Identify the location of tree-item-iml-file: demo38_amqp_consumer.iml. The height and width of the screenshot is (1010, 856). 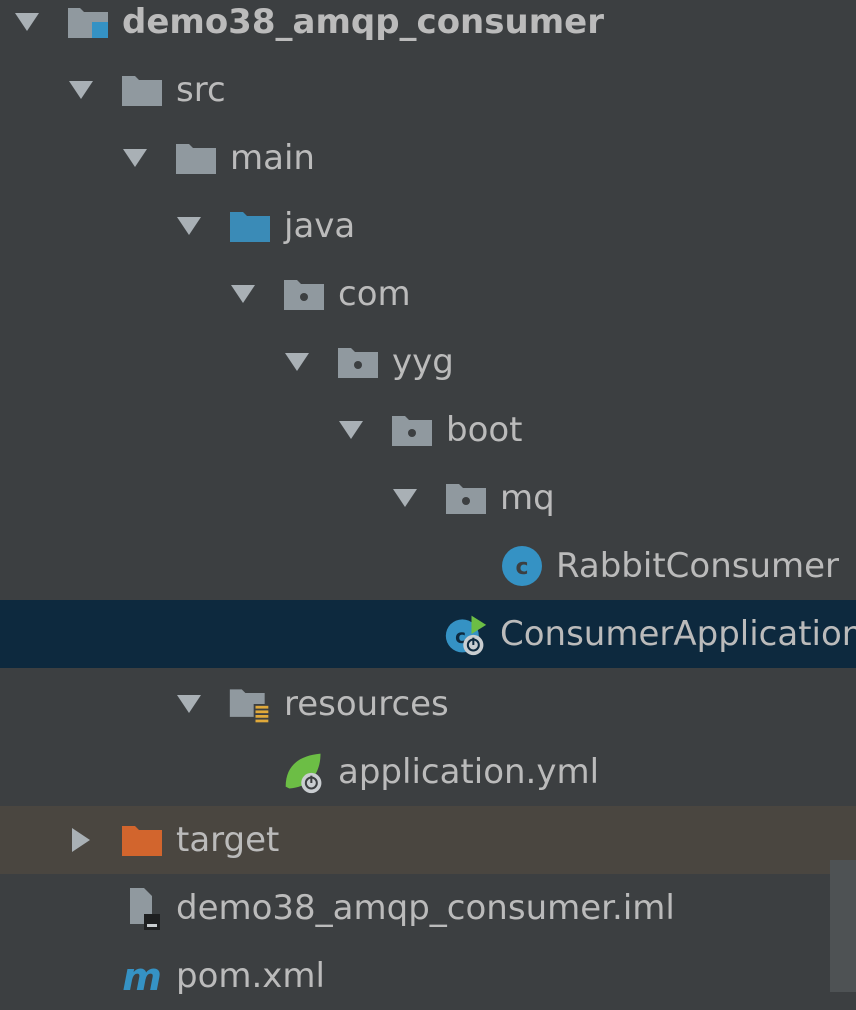
(428, 908).